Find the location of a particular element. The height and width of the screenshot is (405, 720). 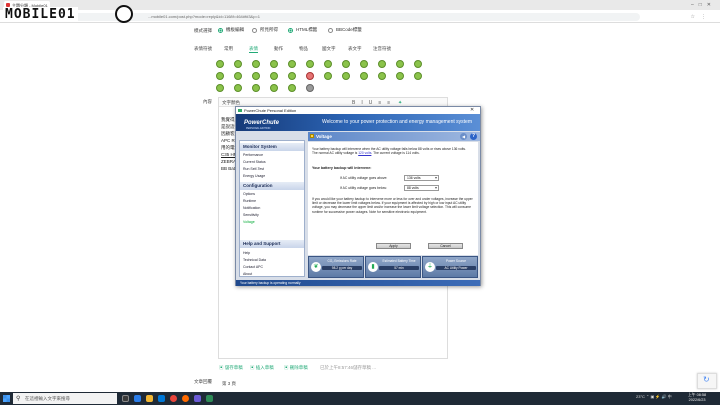

pc-section-header is located at coordinates (394, 136).